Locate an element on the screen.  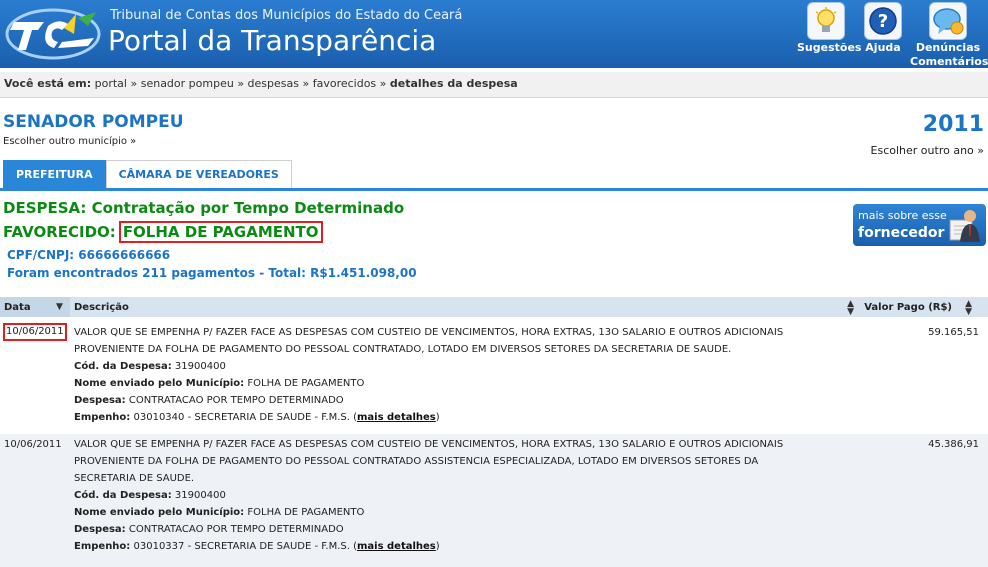
tab-underline is located at coordinates (494, 189).